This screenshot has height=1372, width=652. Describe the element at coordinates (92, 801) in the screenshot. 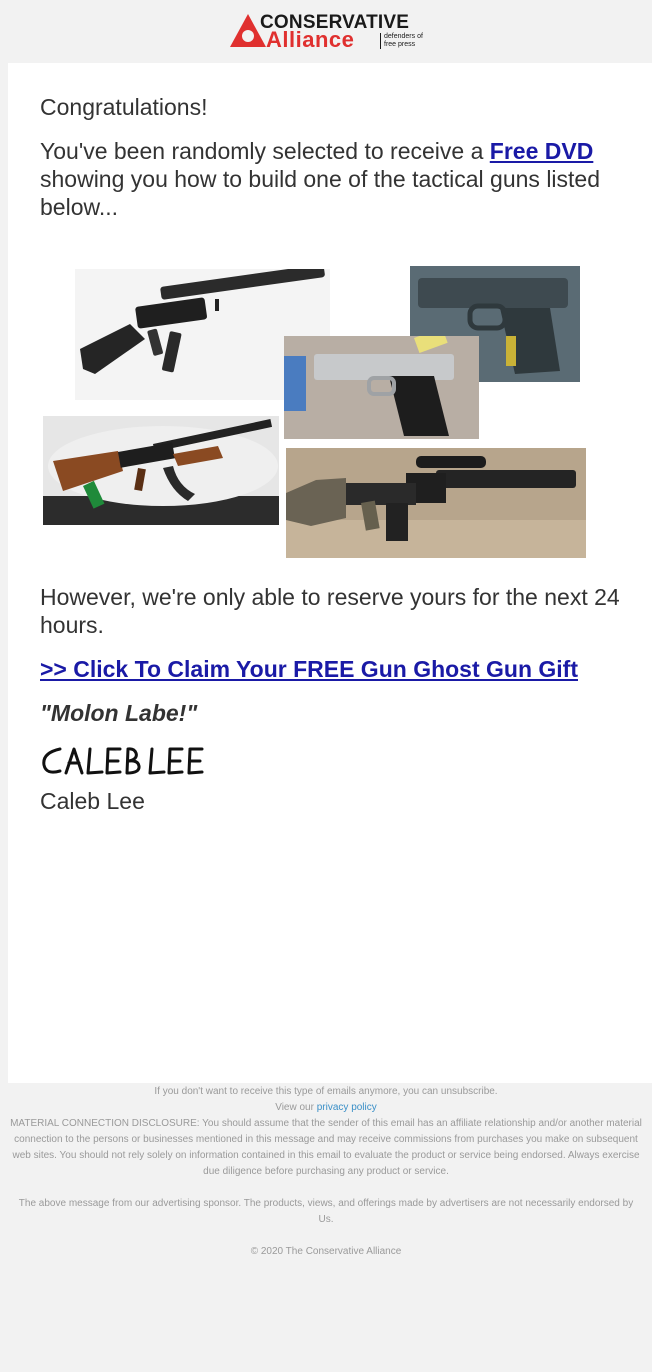

I see `sender-name: Caleb Lee` at that location.